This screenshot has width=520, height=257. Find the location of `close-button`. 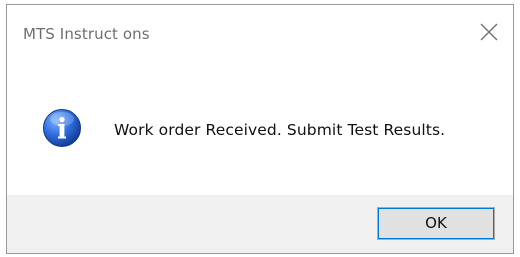

close-button is located at coordinates (489, 31).